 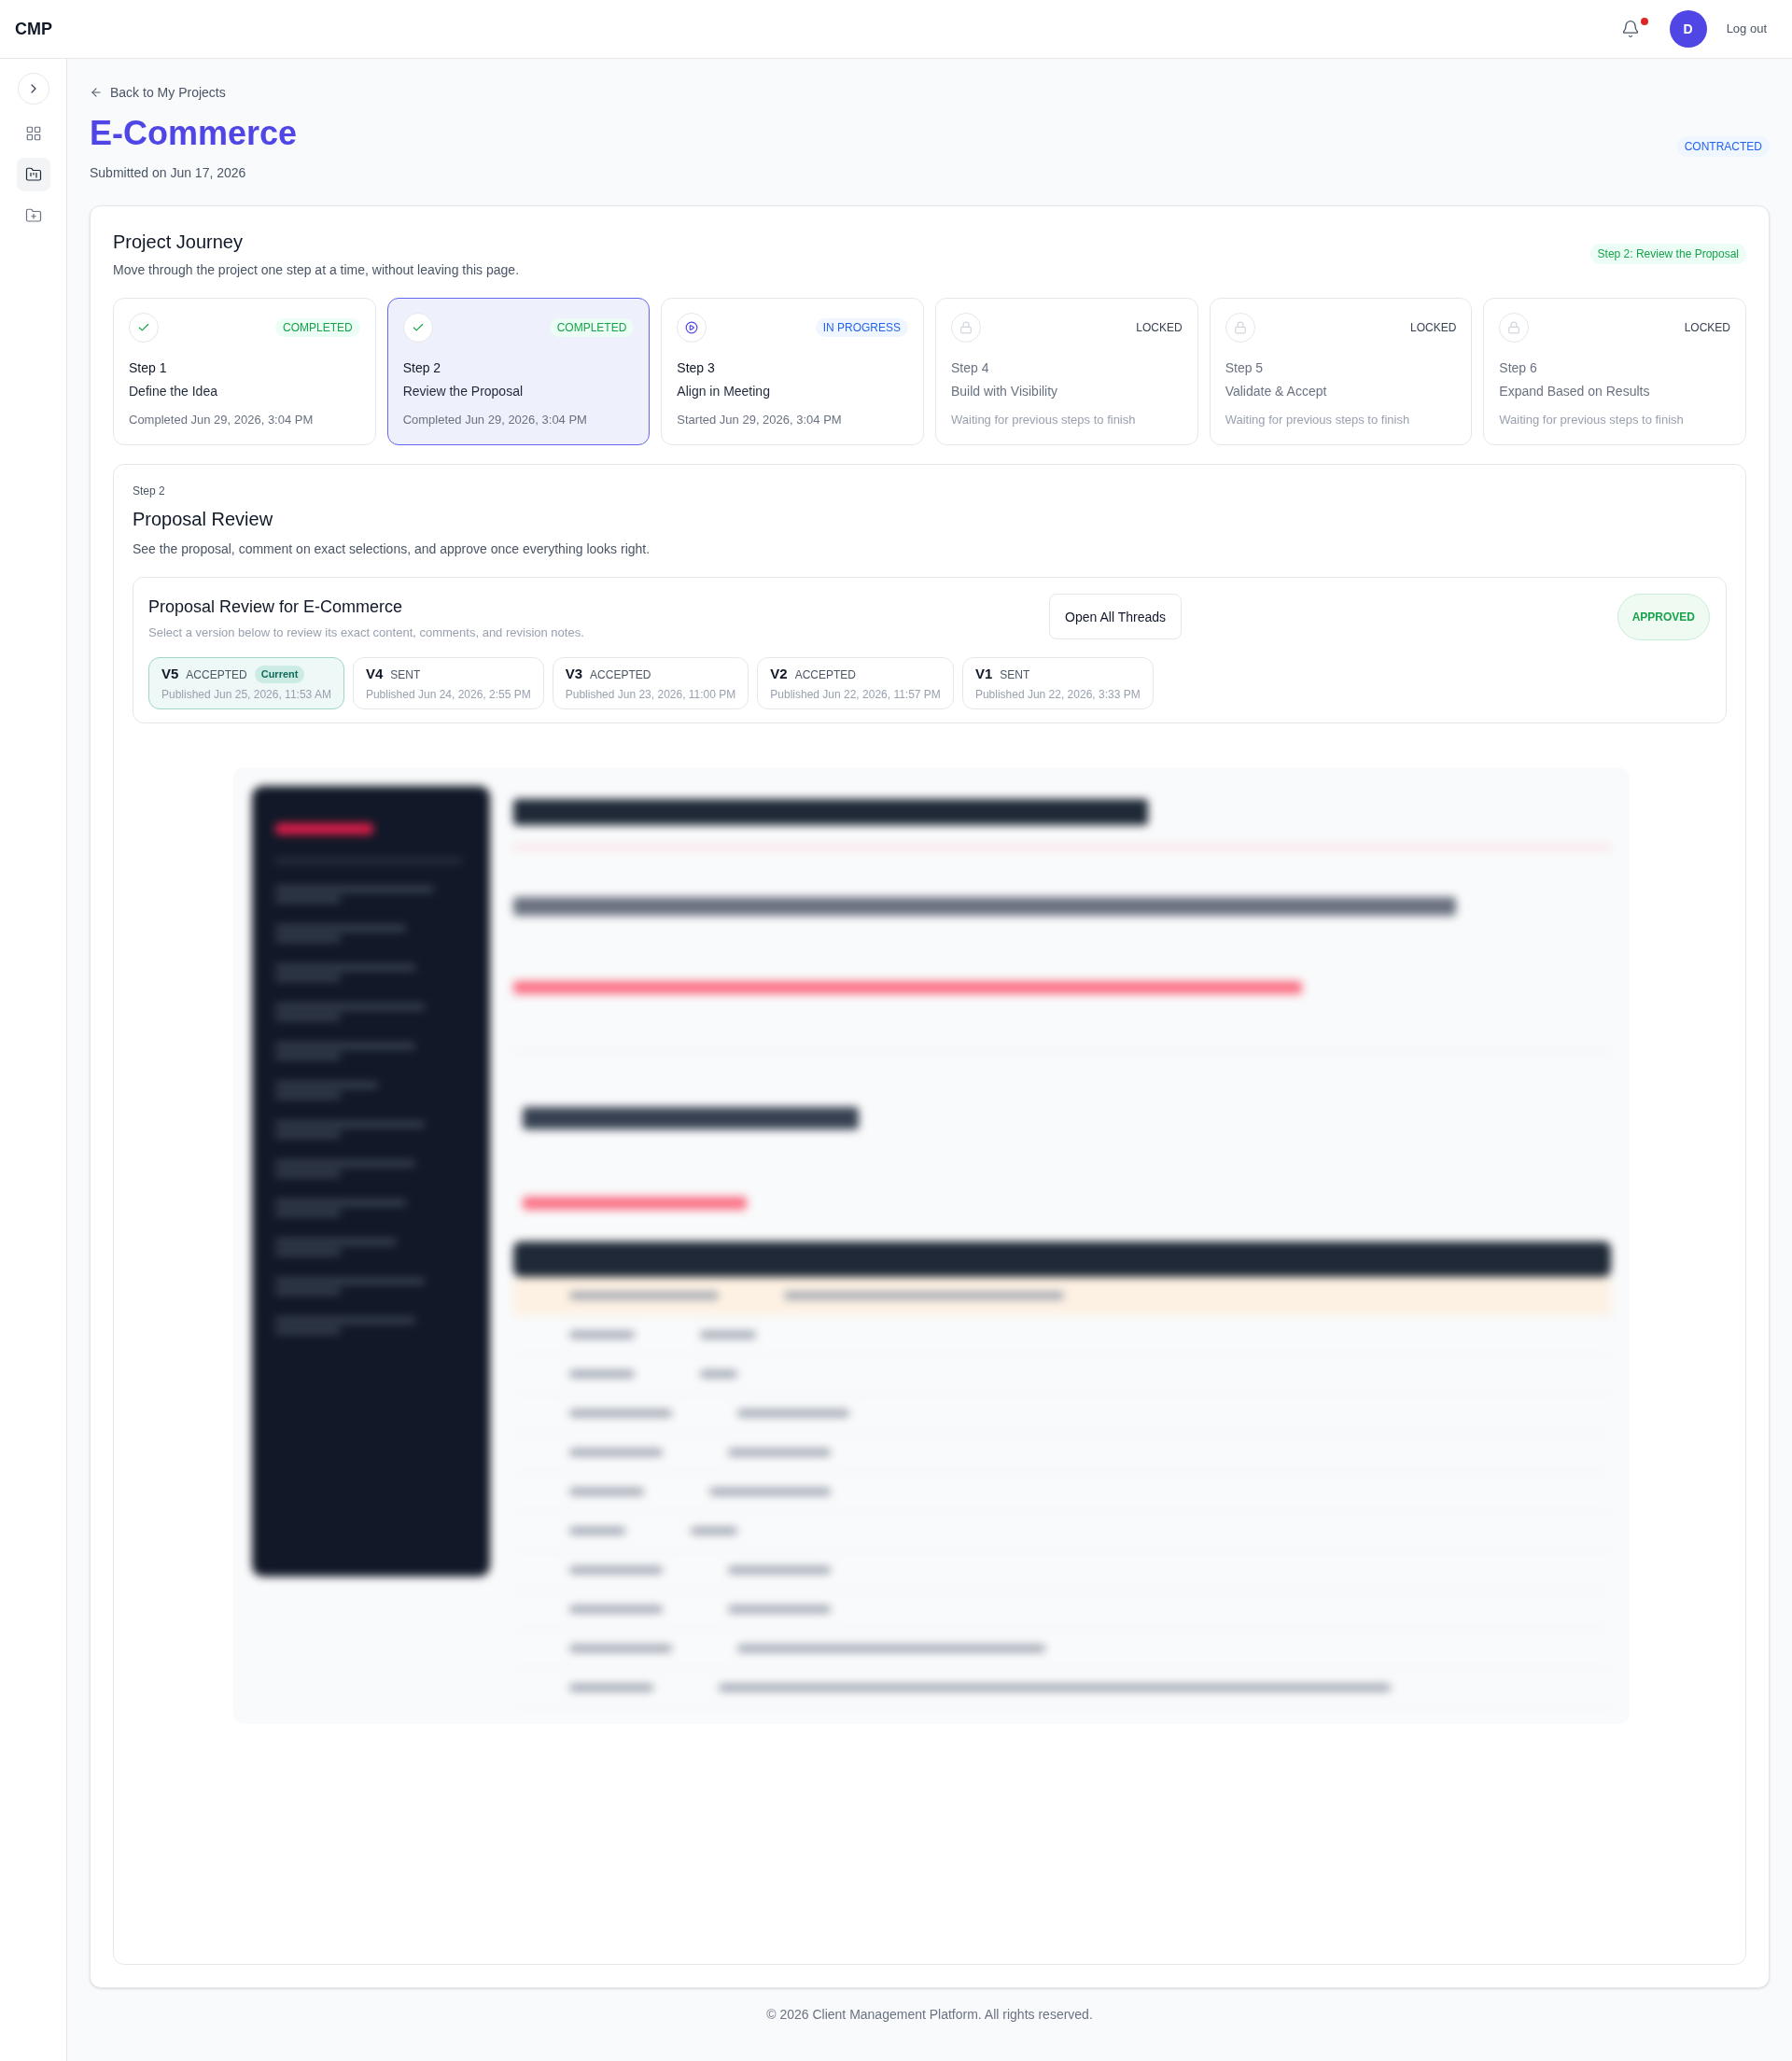 I want to click on project-title: E-Commerce, so click(x=194, y=133).